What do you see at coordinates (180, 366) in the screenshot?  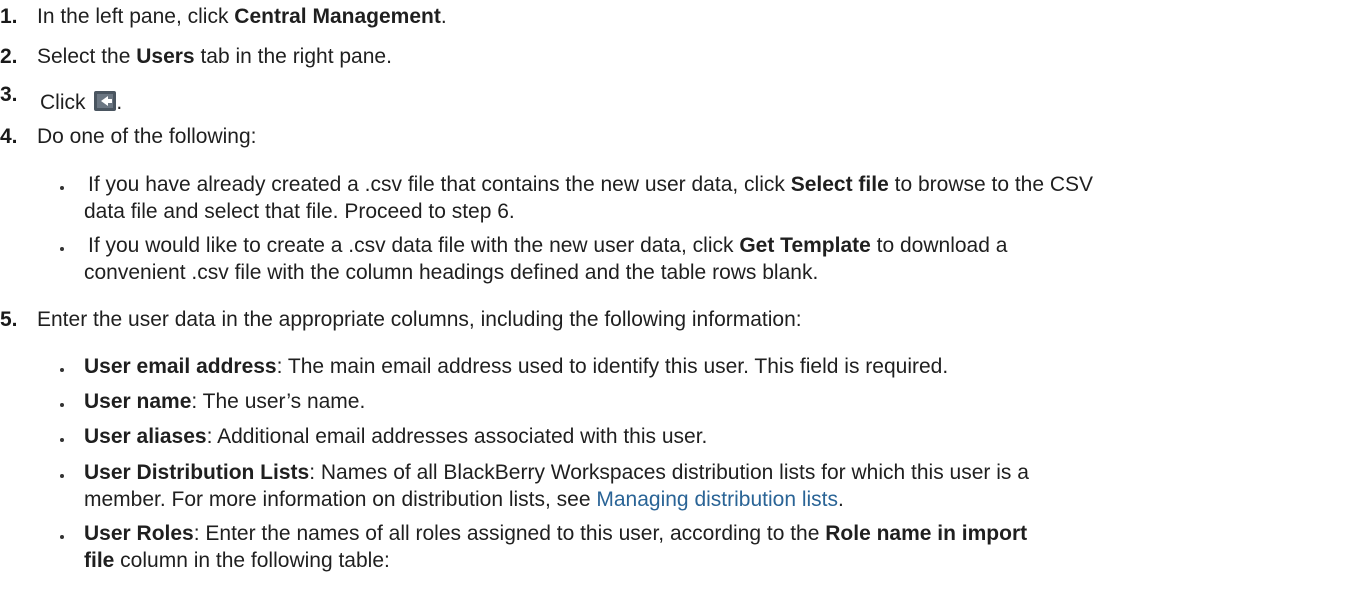 I see `field-name: User email address` at bounding box center [180, 366].